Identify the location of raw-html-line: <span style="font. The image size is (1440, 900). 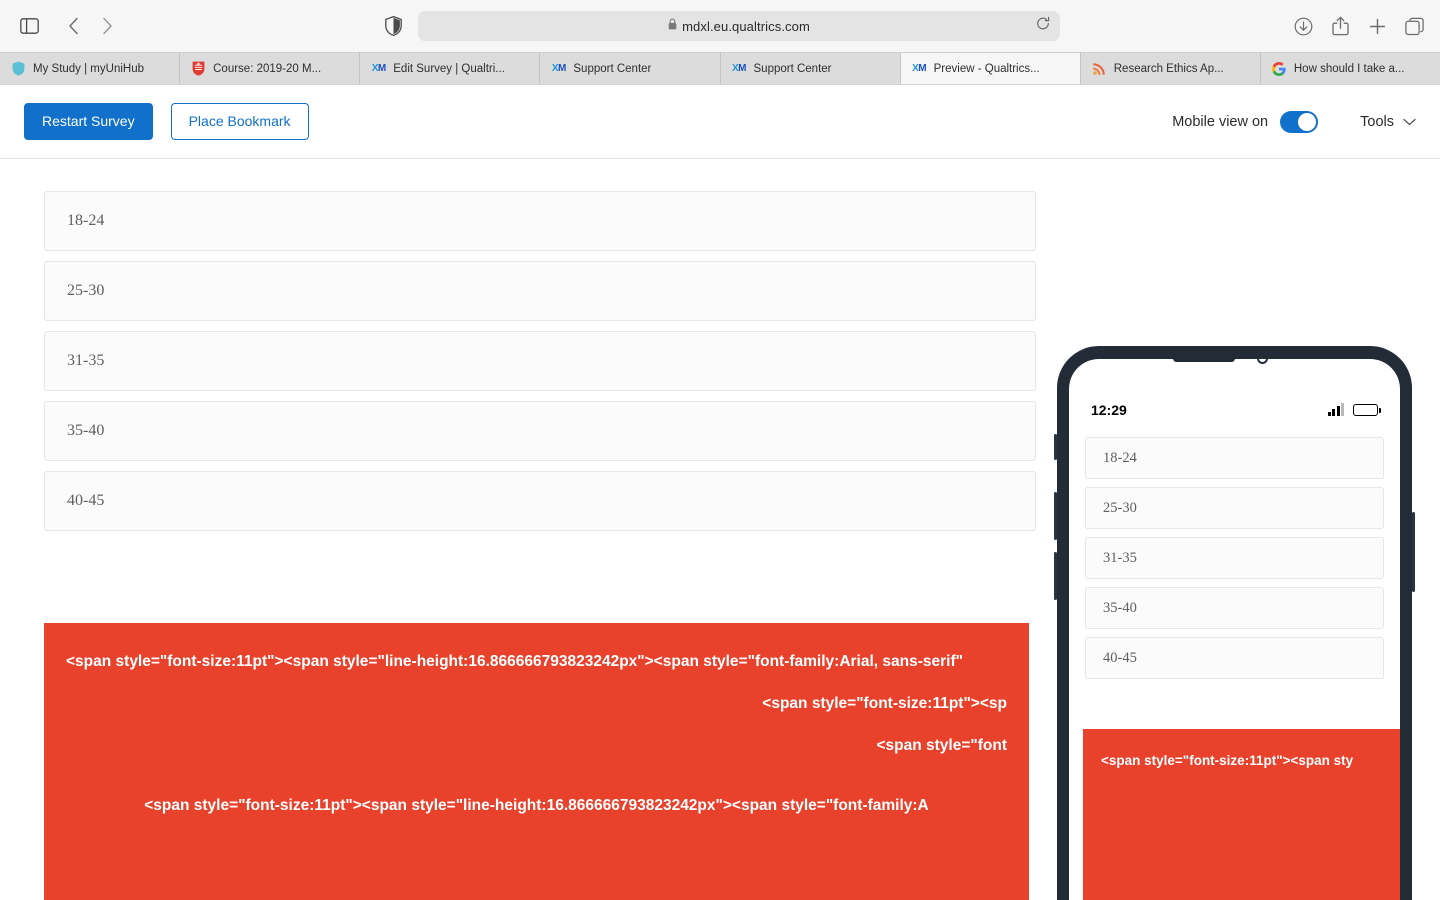
(941, 745).